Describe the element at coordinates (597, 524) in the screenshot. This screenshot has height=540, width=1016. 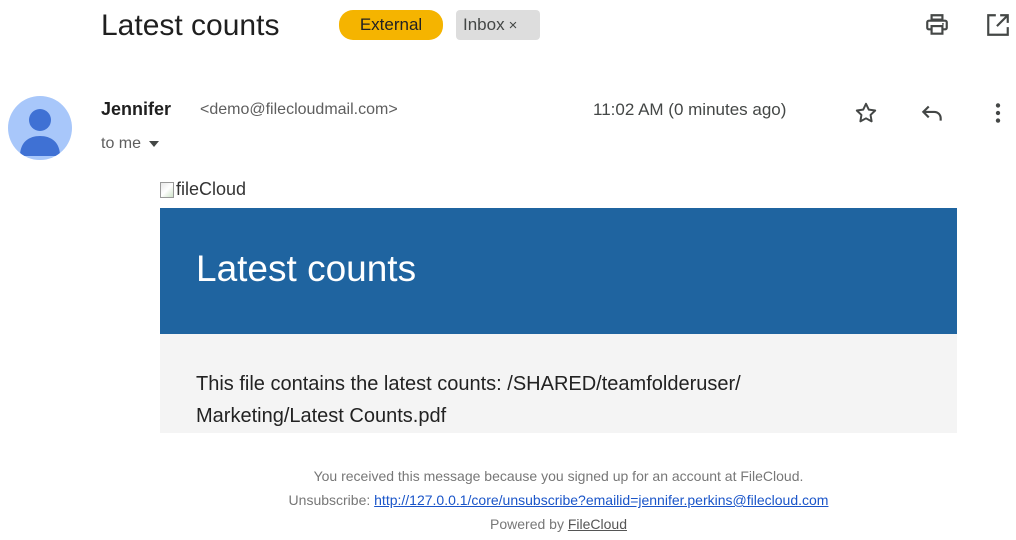
I see `filecloud-link: FileCloud` at that location.